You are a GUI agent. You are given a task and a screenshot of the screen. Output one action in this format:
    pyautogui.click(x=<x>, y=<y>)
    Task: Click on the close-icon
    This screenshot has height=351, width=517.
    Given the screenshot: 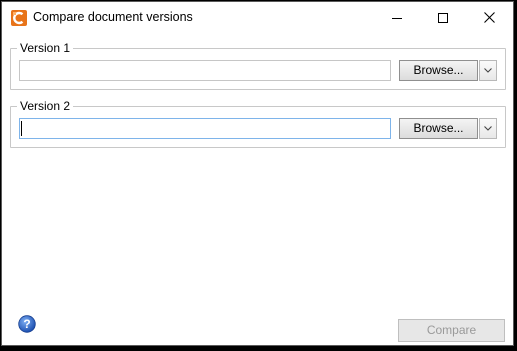 What is the action you would take?
    pyautogui.click(x=489, y=17)
    